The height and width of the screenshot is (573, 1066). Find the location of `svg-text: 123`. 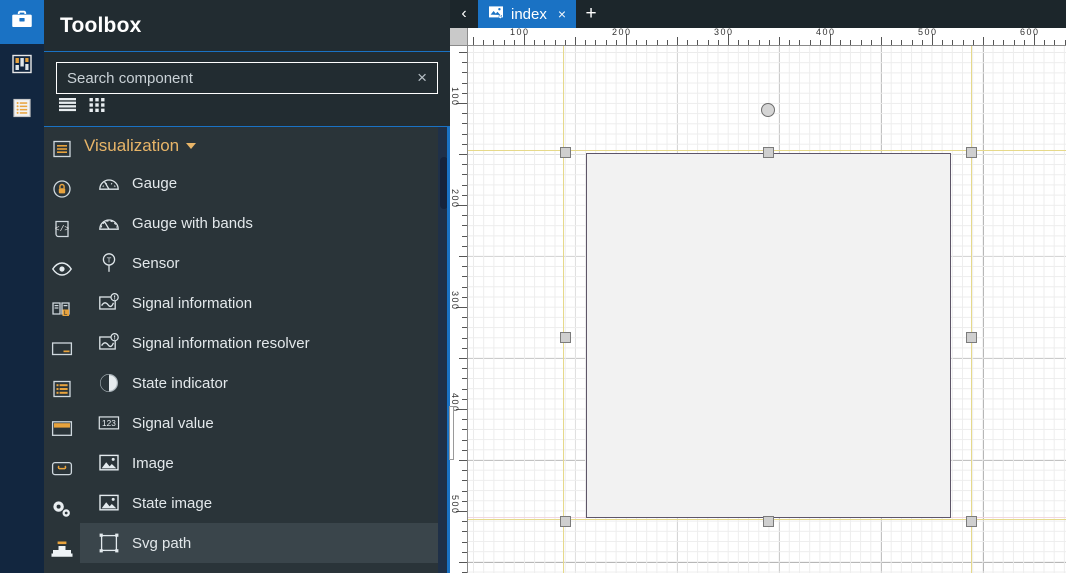

svg-text: 123 is located at coordinates (109, 423).